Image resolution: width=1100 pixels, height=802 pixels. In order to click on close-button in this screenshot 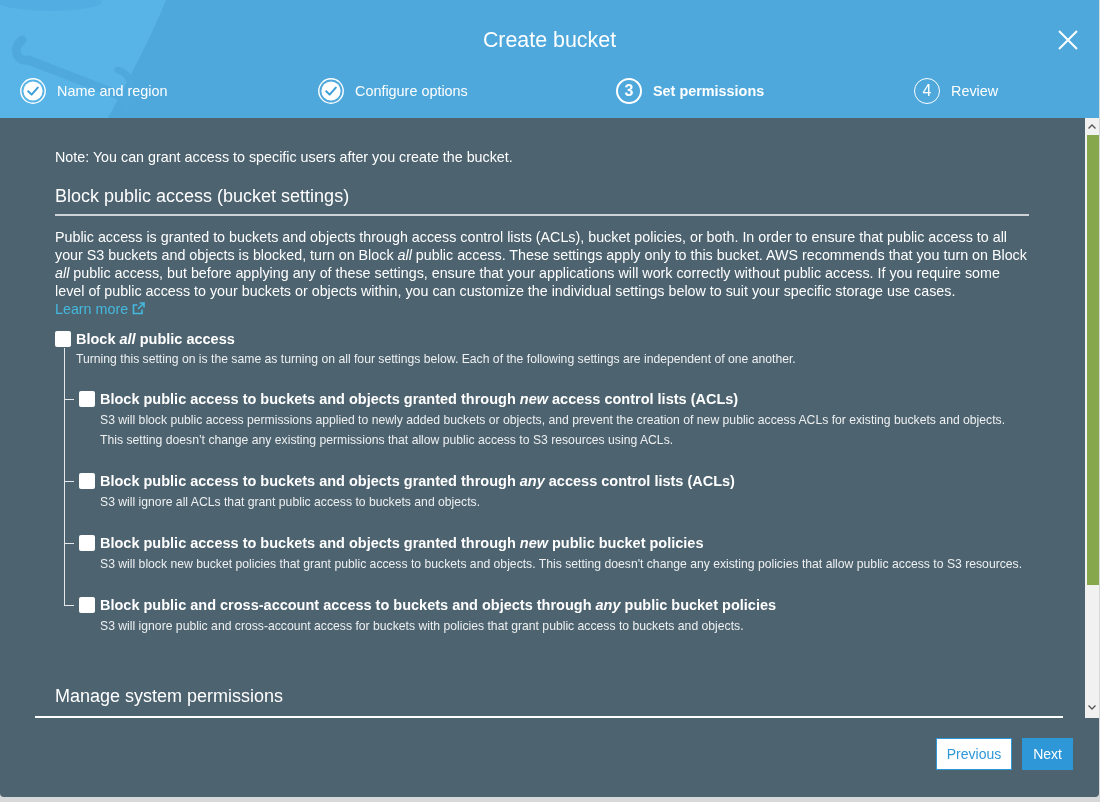, I will do `click(1068, 40)`.